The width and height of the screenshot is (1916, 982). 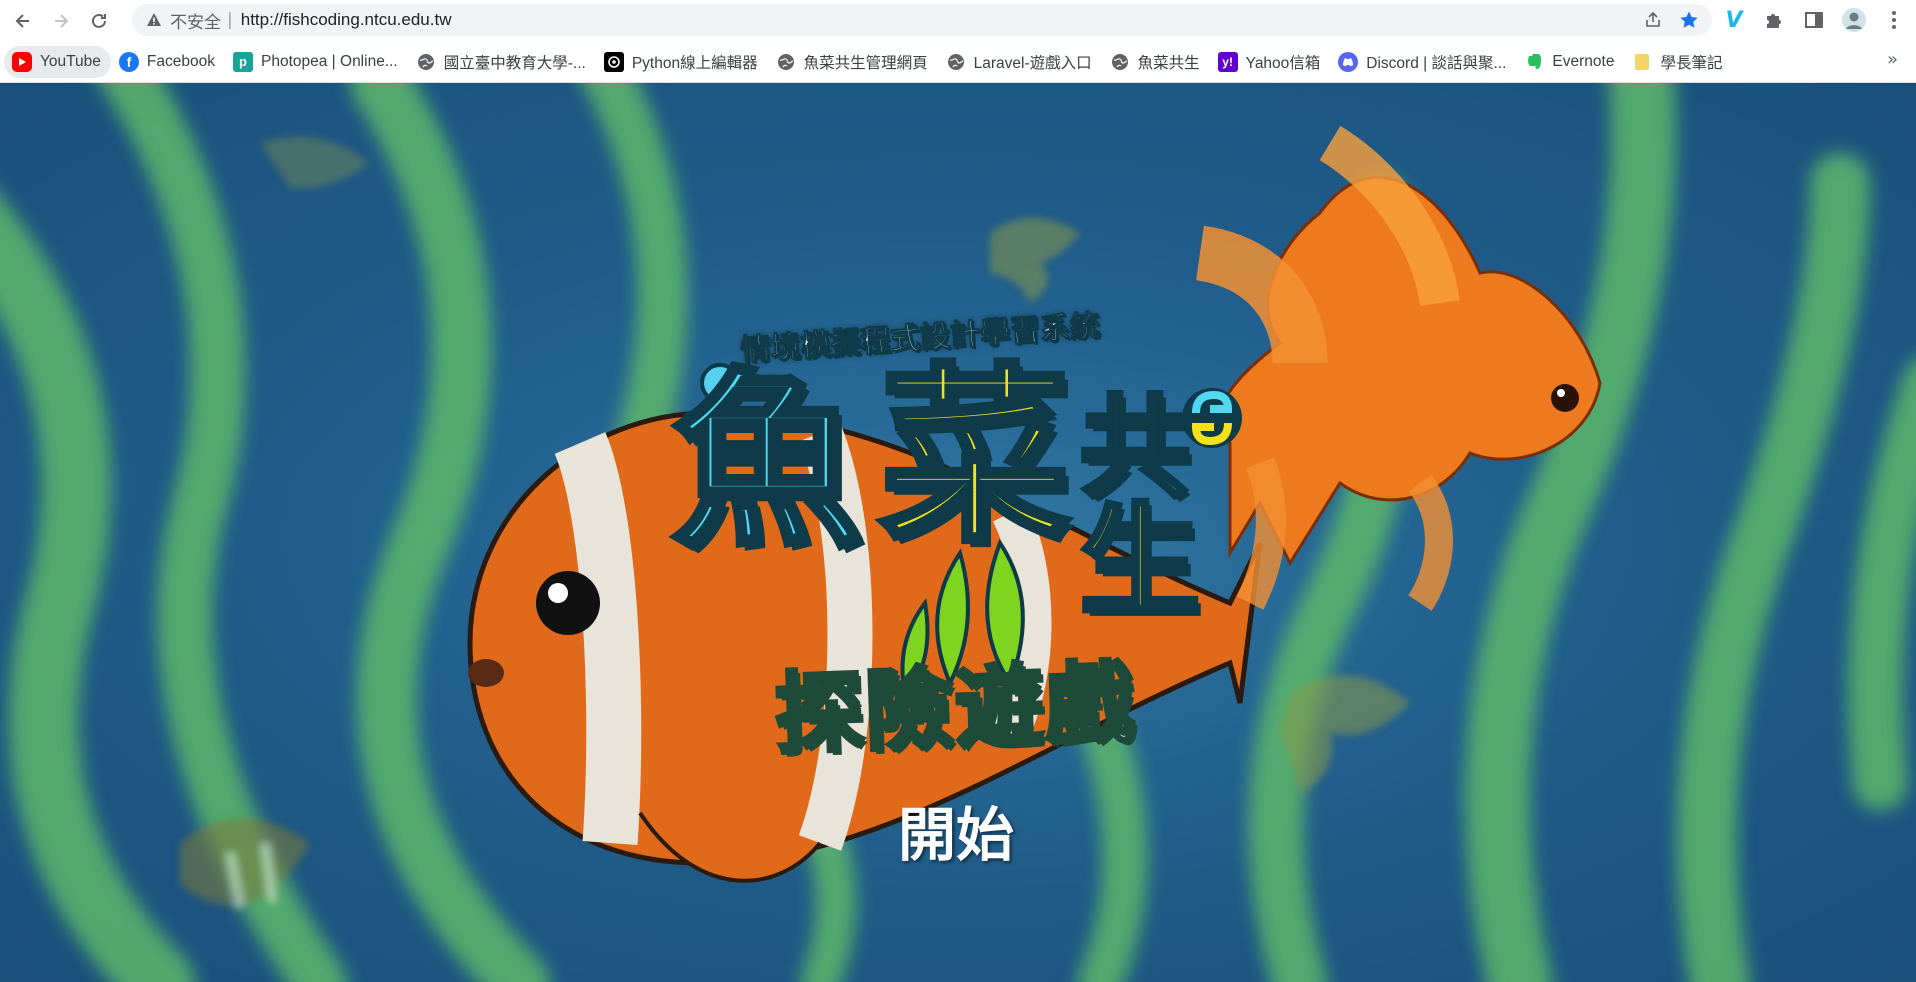 What do you see at coordinates (1653, 20) in the screenshot?
I see `share-icon` at bounding box center [1653, 20].